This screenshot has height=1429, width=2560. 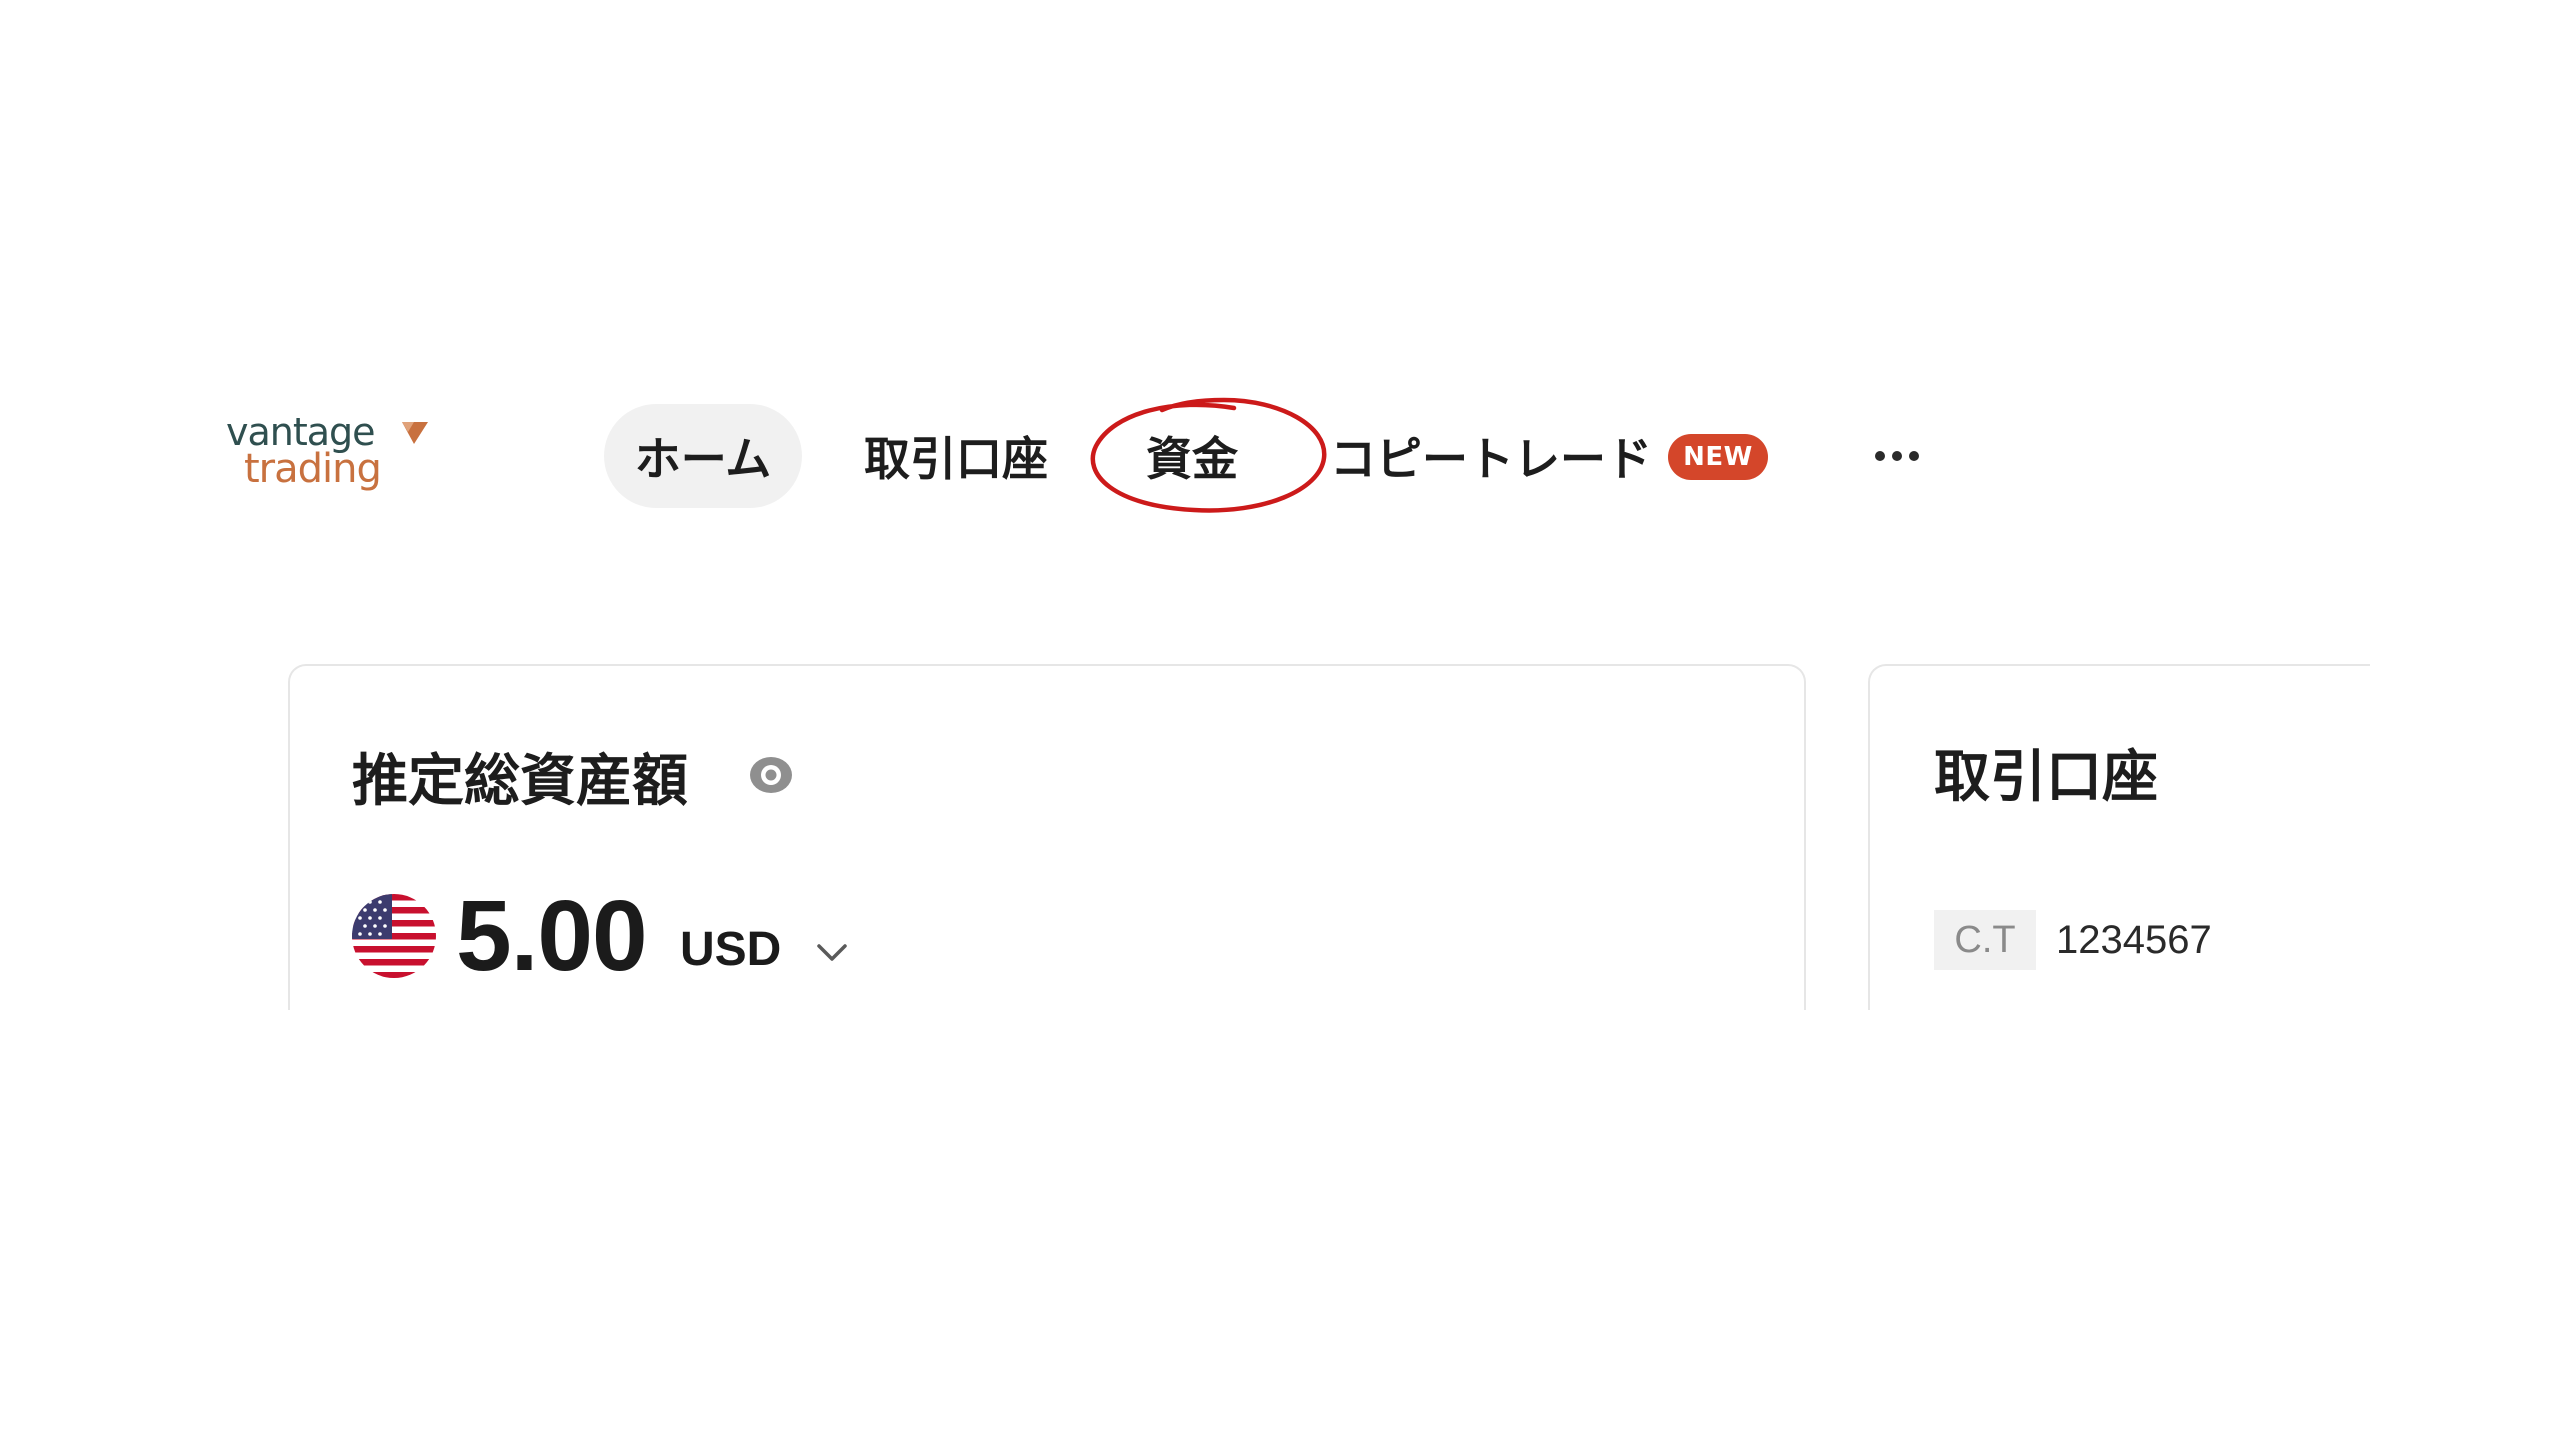 I want to click on nav-item-label: コピートレード, so click(x=1491, y=459).